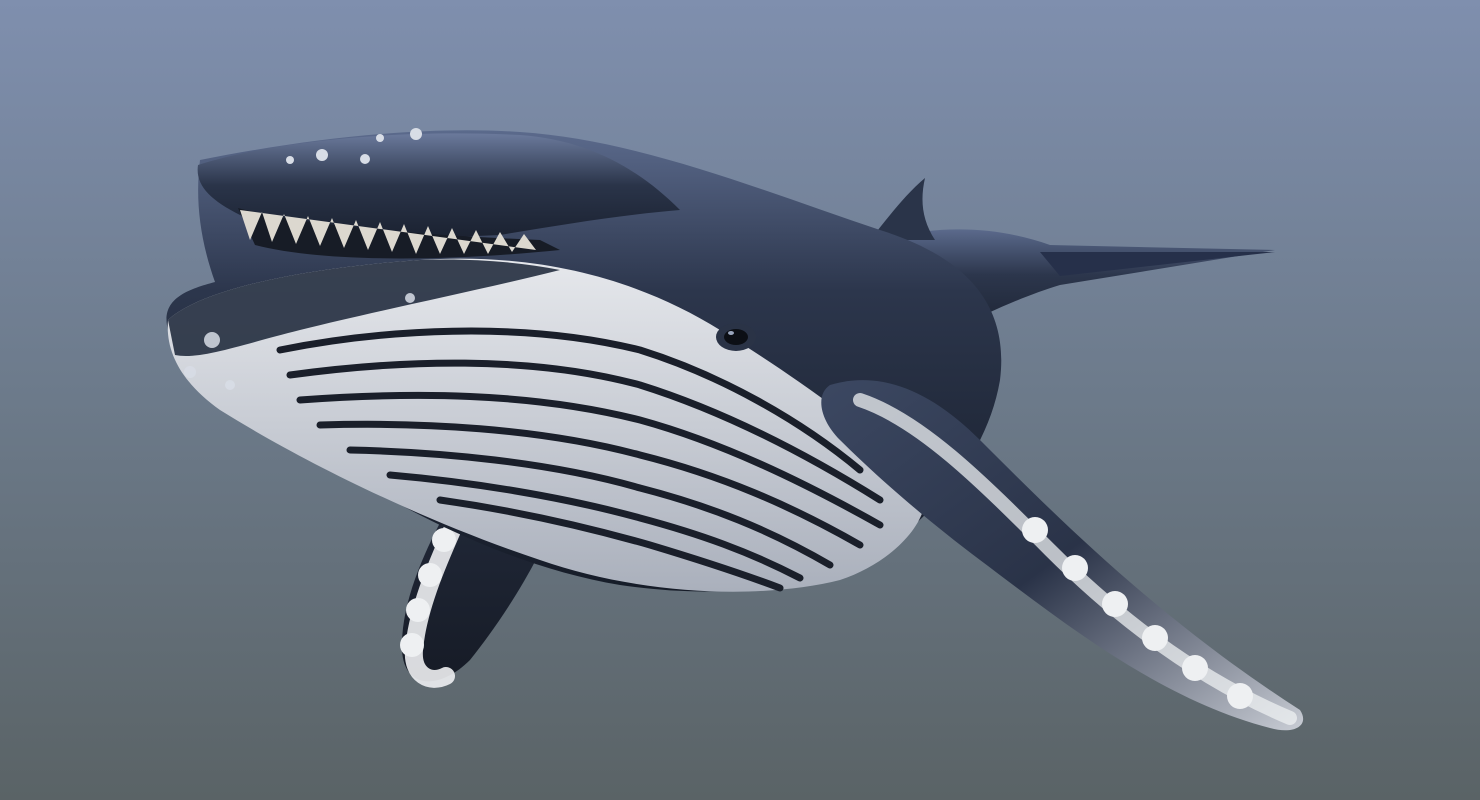  I want to click on whale-eye, so click(736, 337).